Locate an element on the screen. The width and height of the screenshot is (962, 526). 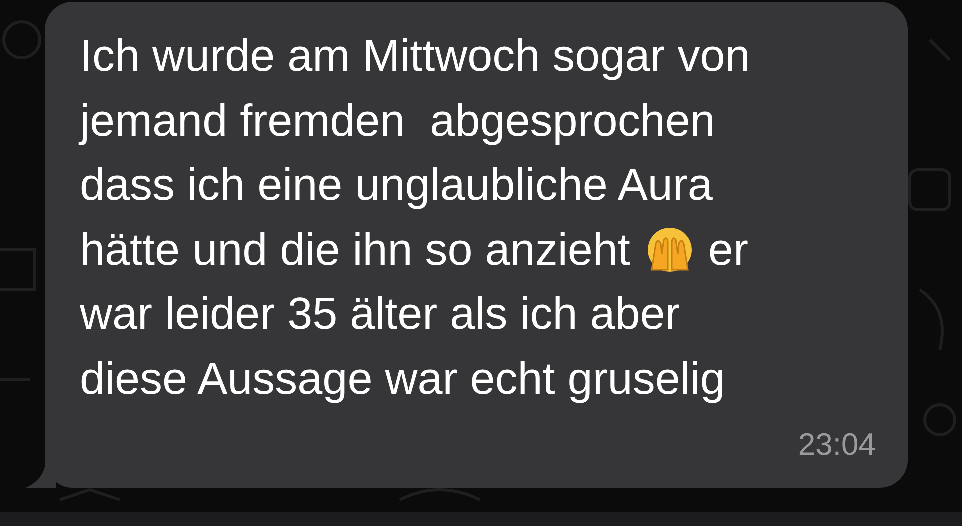
hands-over-face-emoji-icon is located at coordinates (670, 250).